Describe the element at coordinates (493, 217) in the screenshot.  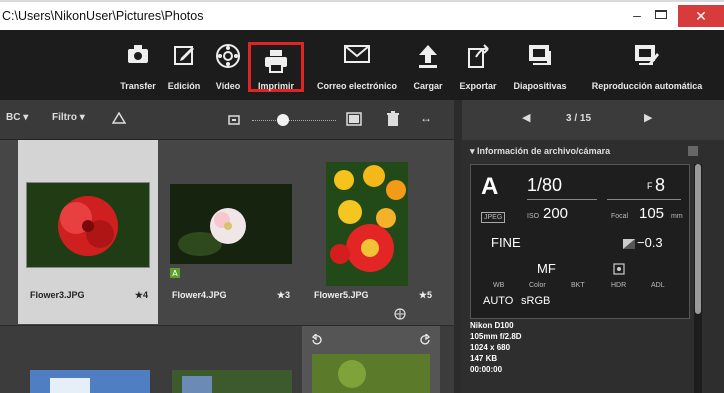
I see `format-badge: JPEG` at that location.